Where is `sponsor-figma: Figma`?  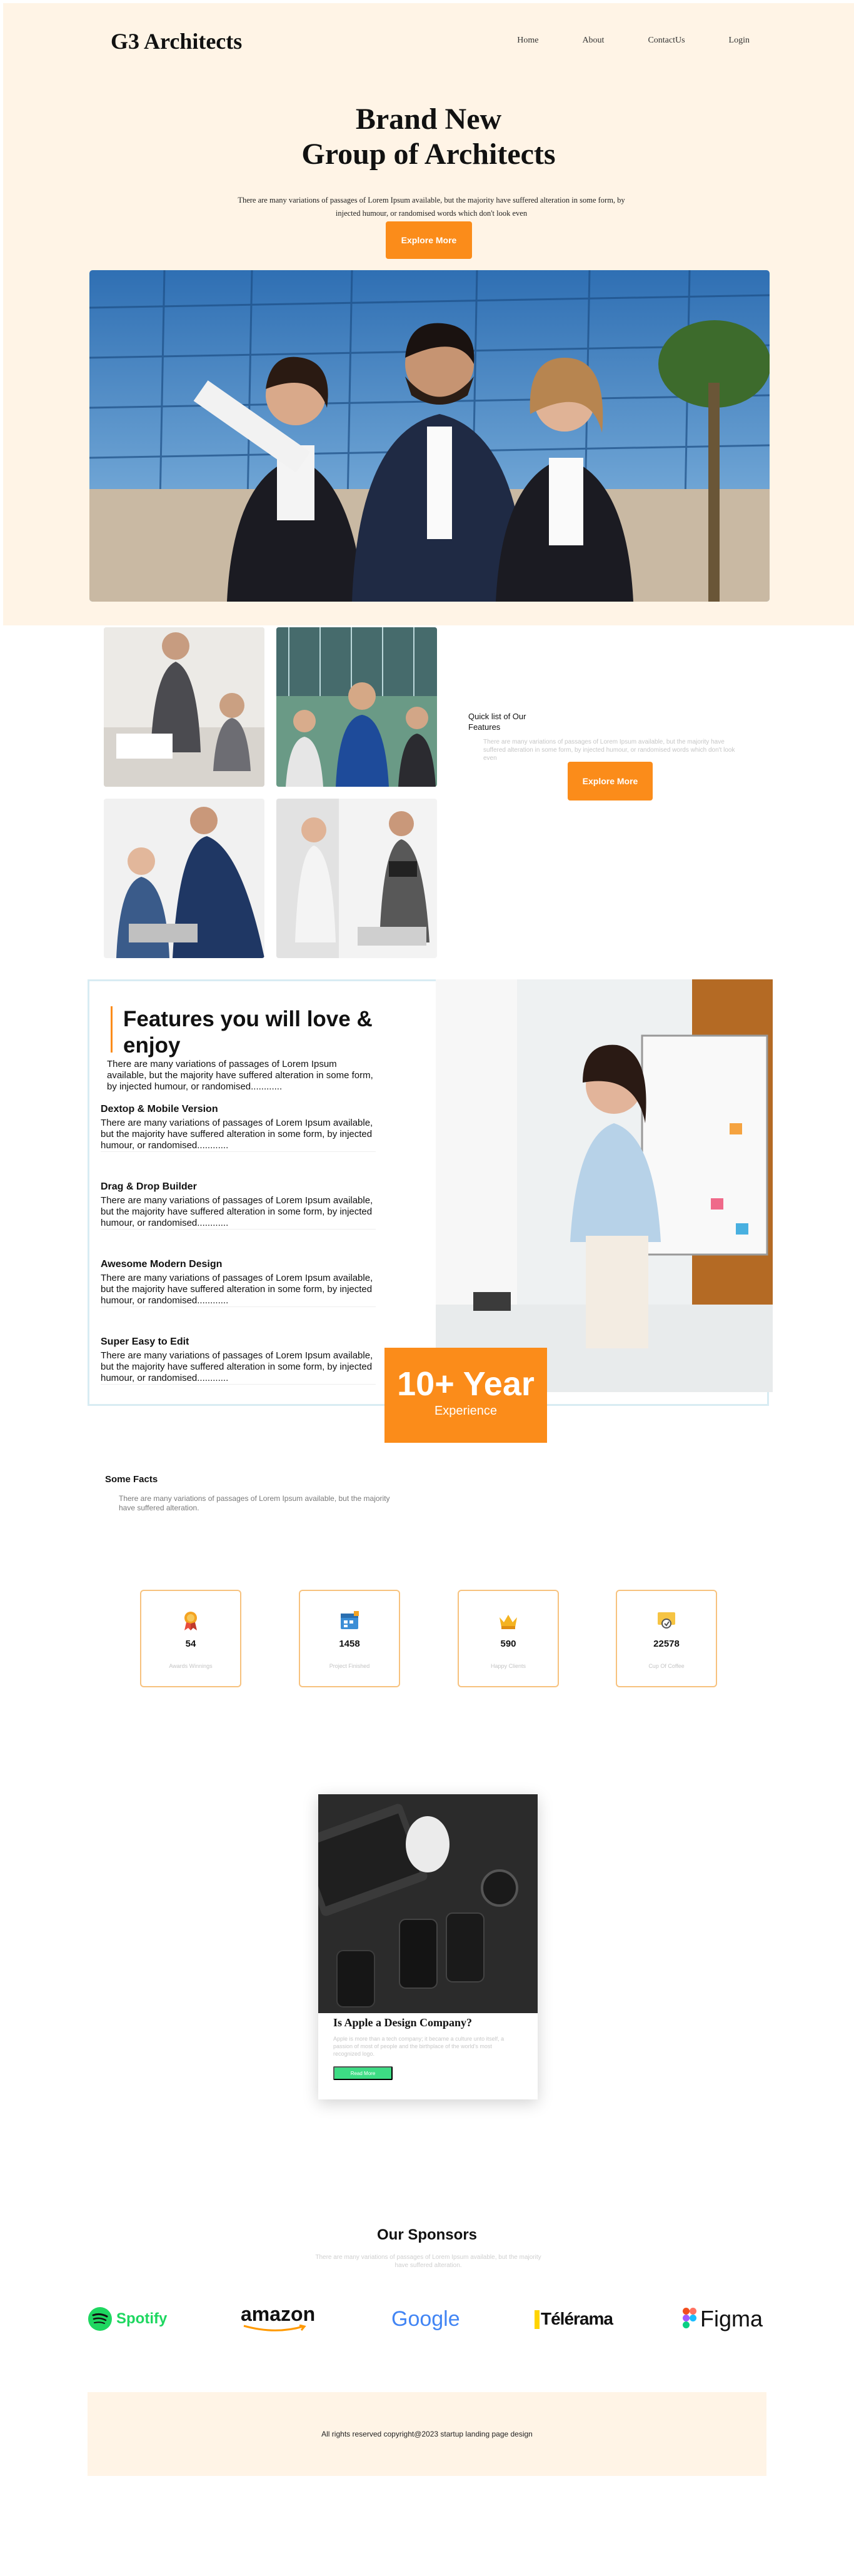 sponsor-figma: Figma is located at coordinates (722, 2319).